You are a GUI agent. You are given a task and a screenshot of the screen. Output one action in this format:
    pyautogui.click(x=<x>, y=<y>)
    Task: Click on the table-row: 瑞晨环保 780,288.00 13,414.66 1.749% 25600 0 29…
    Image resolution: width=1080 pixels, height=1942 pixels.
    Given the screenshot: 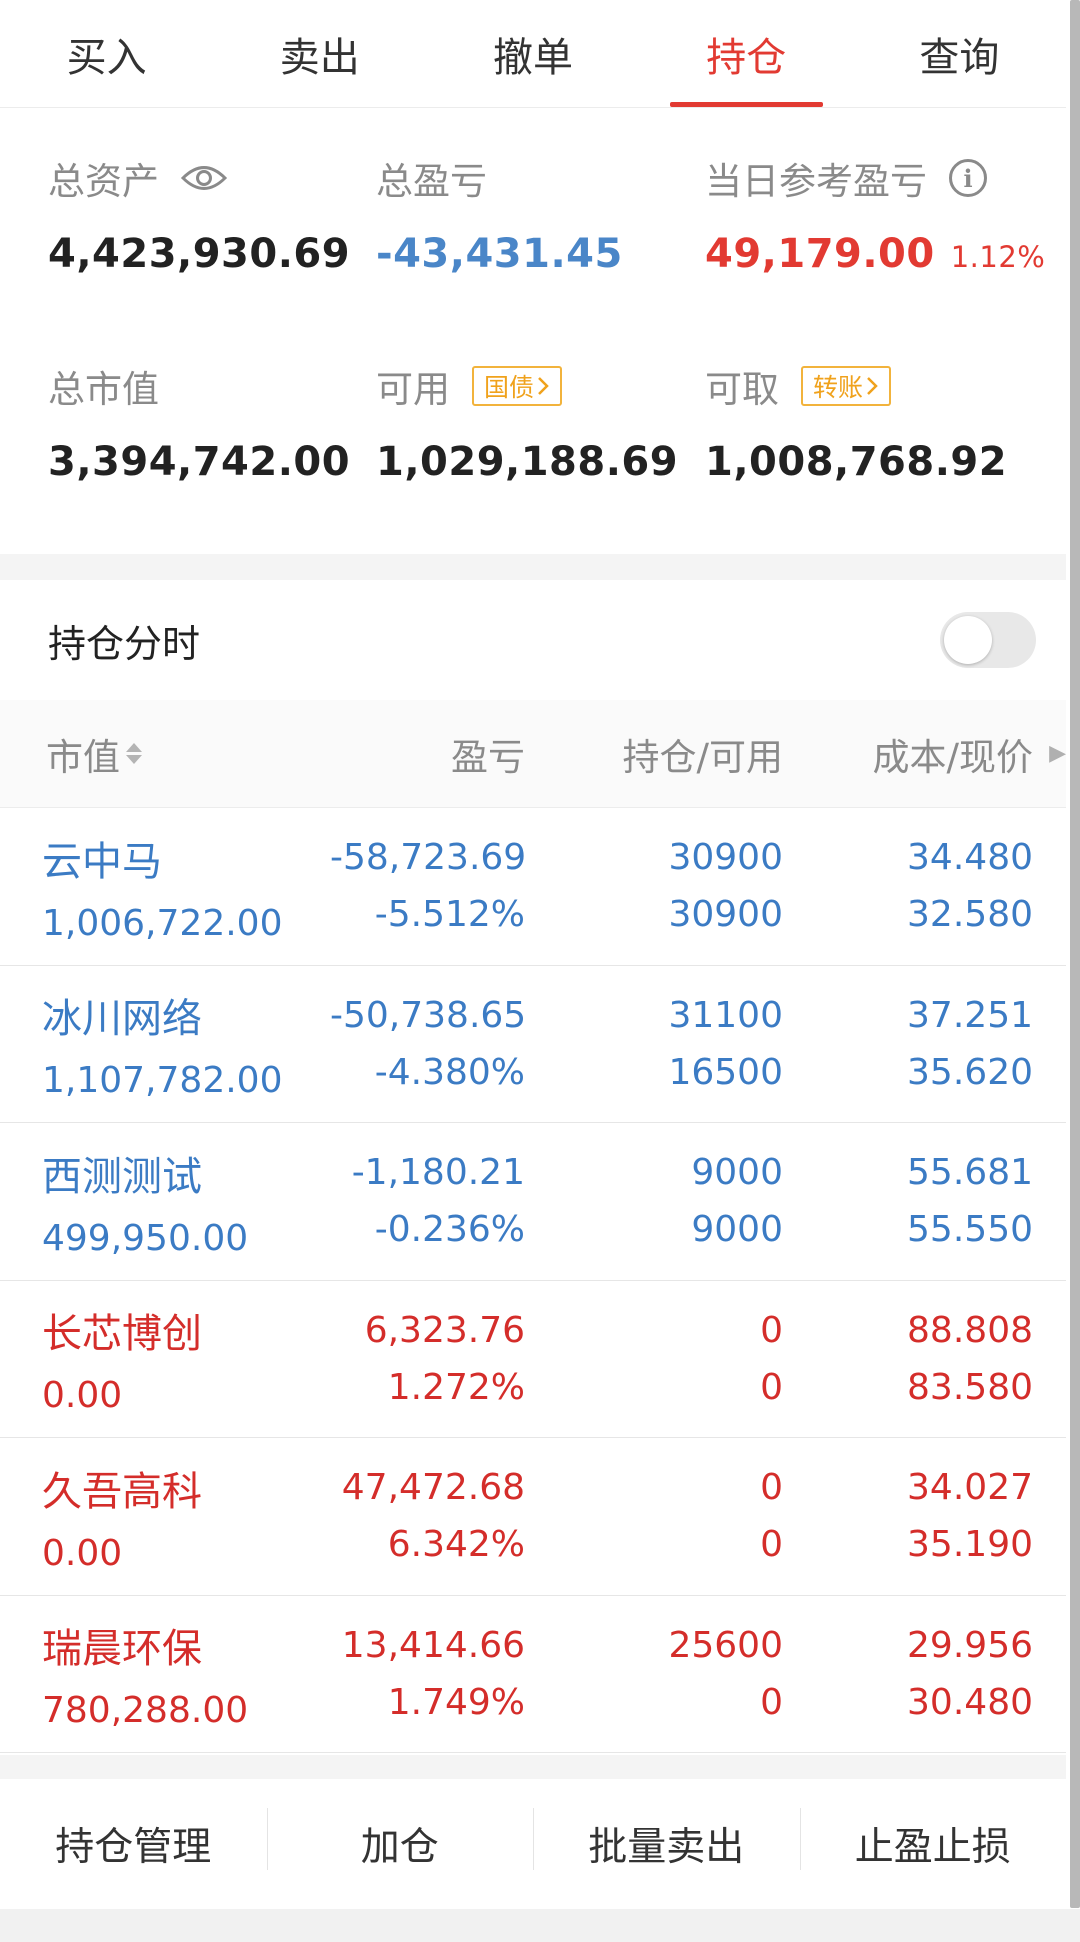 What is the action you would take?
    pyautogui.click(x=533, y=1674)
    